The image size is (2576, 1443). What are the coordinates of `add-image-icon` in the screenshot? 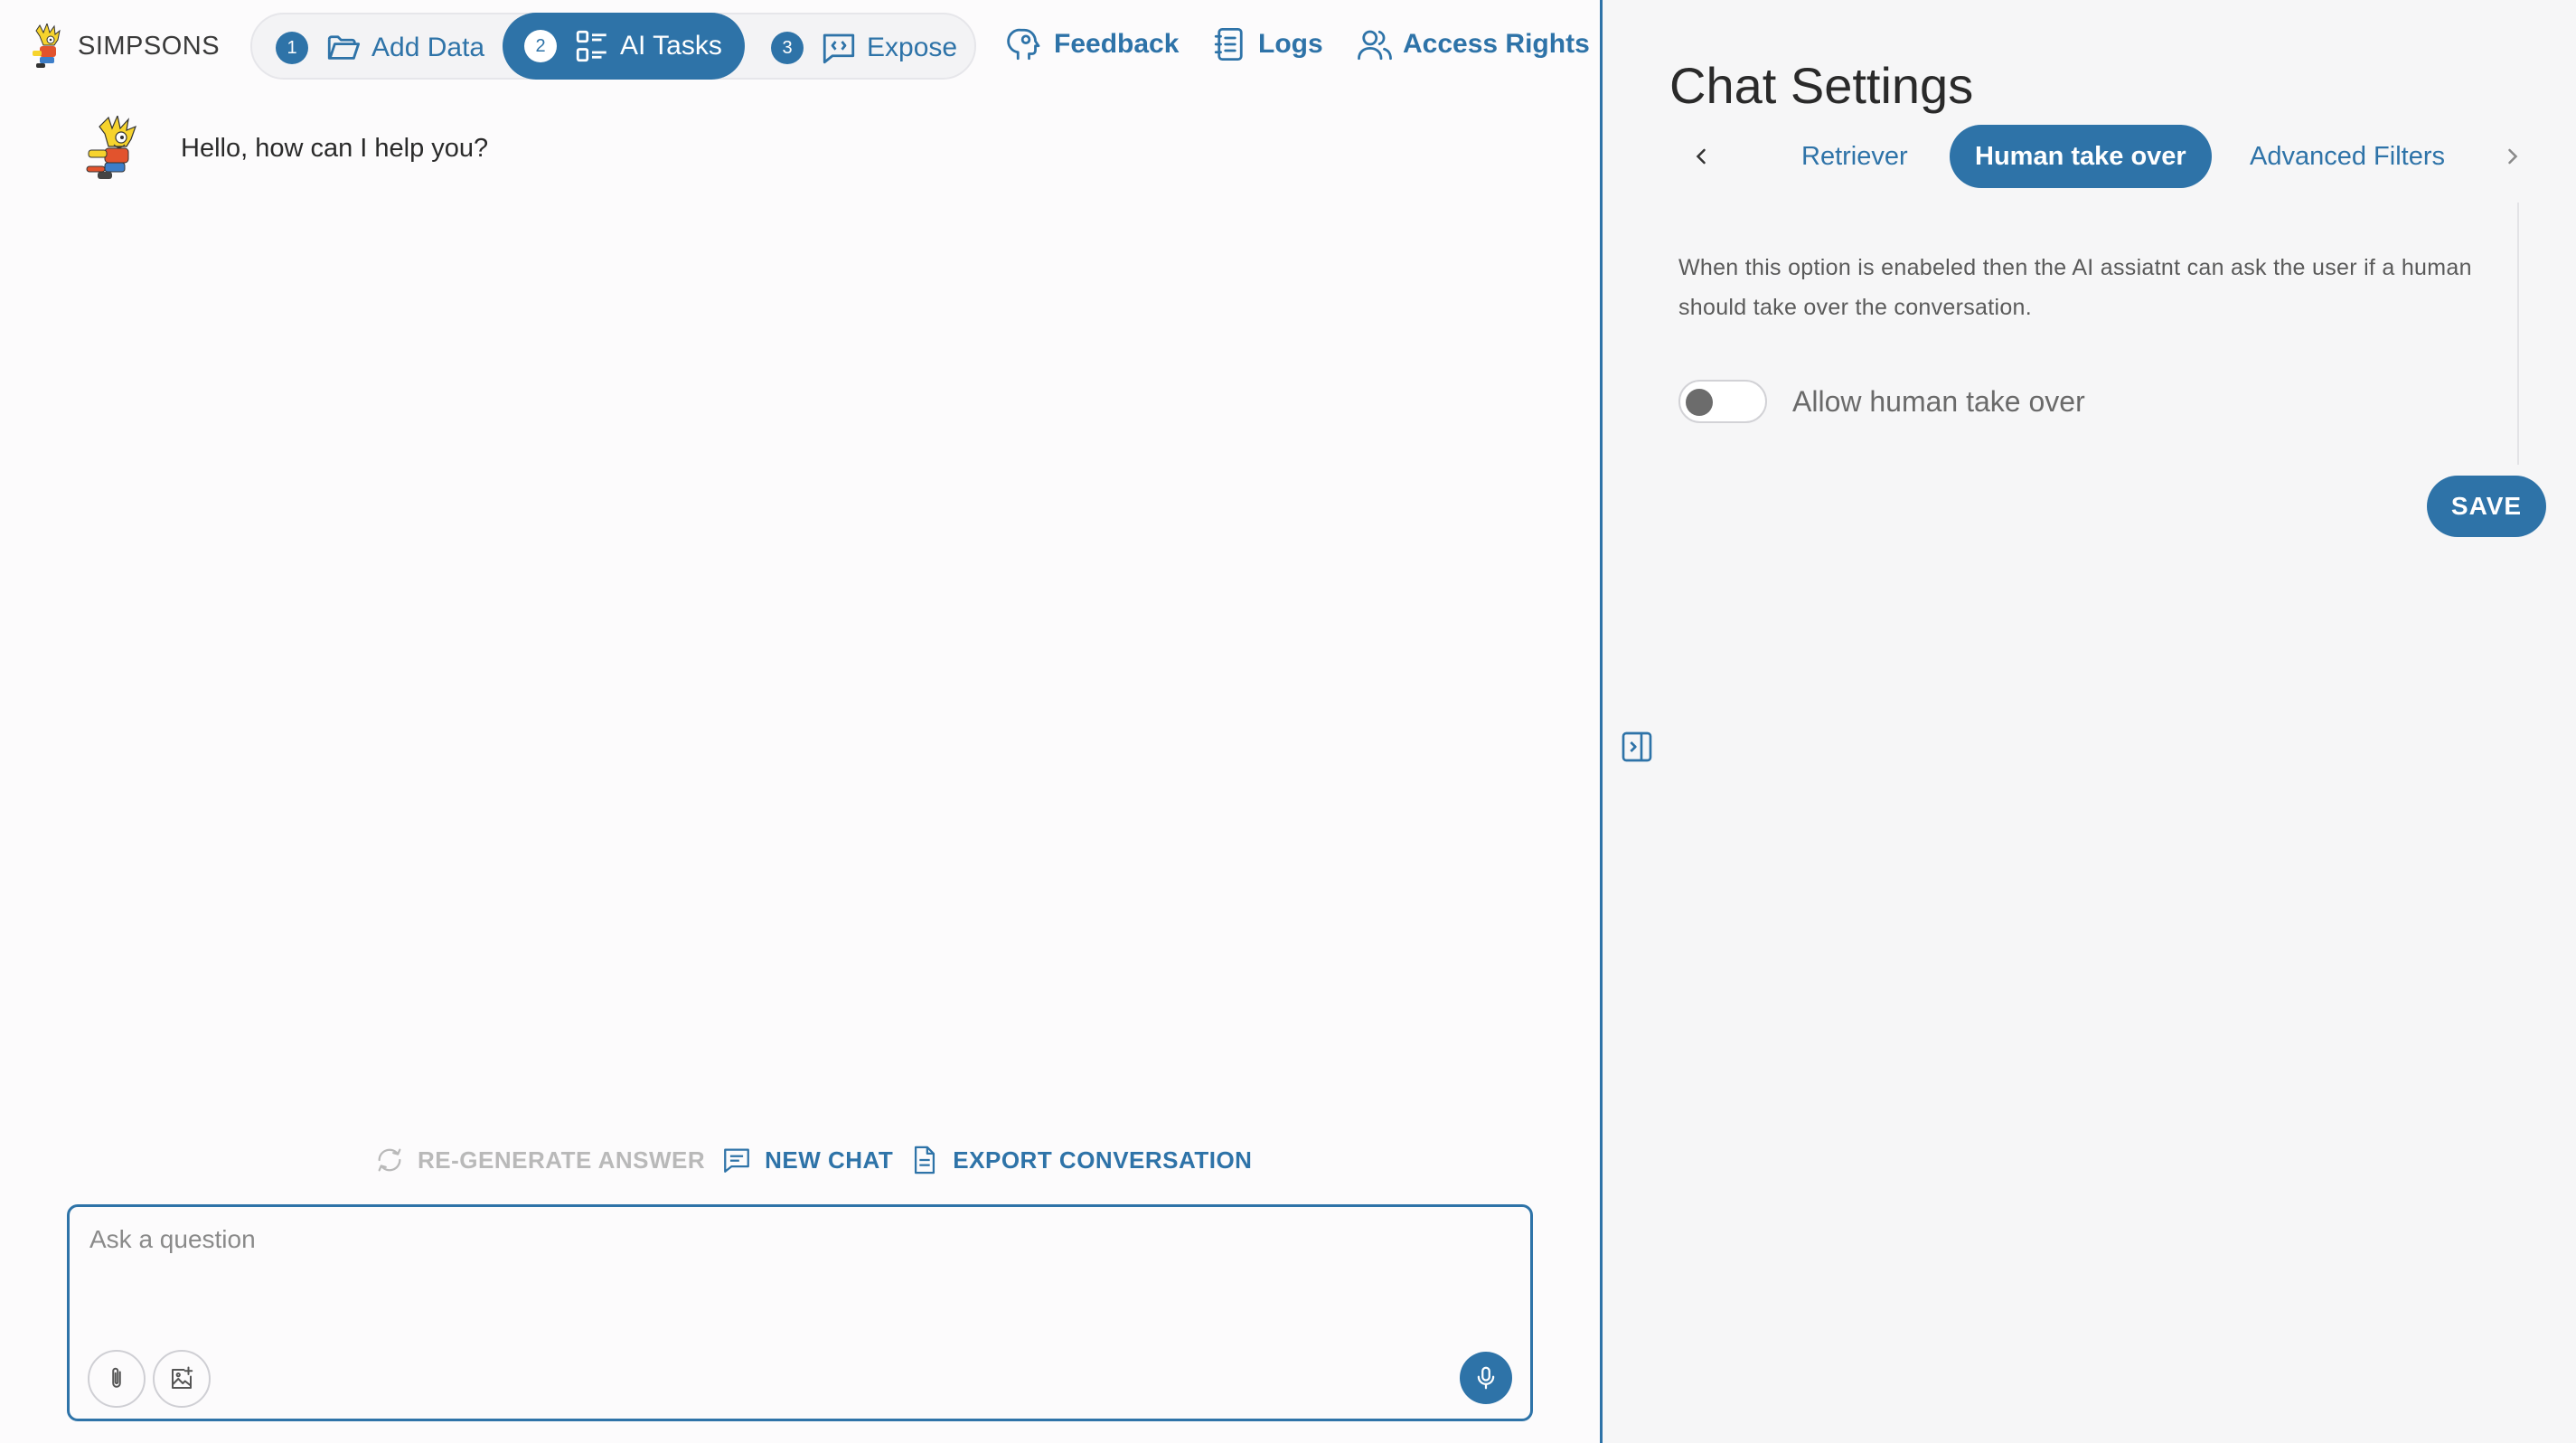 It's located at (183, 1378).